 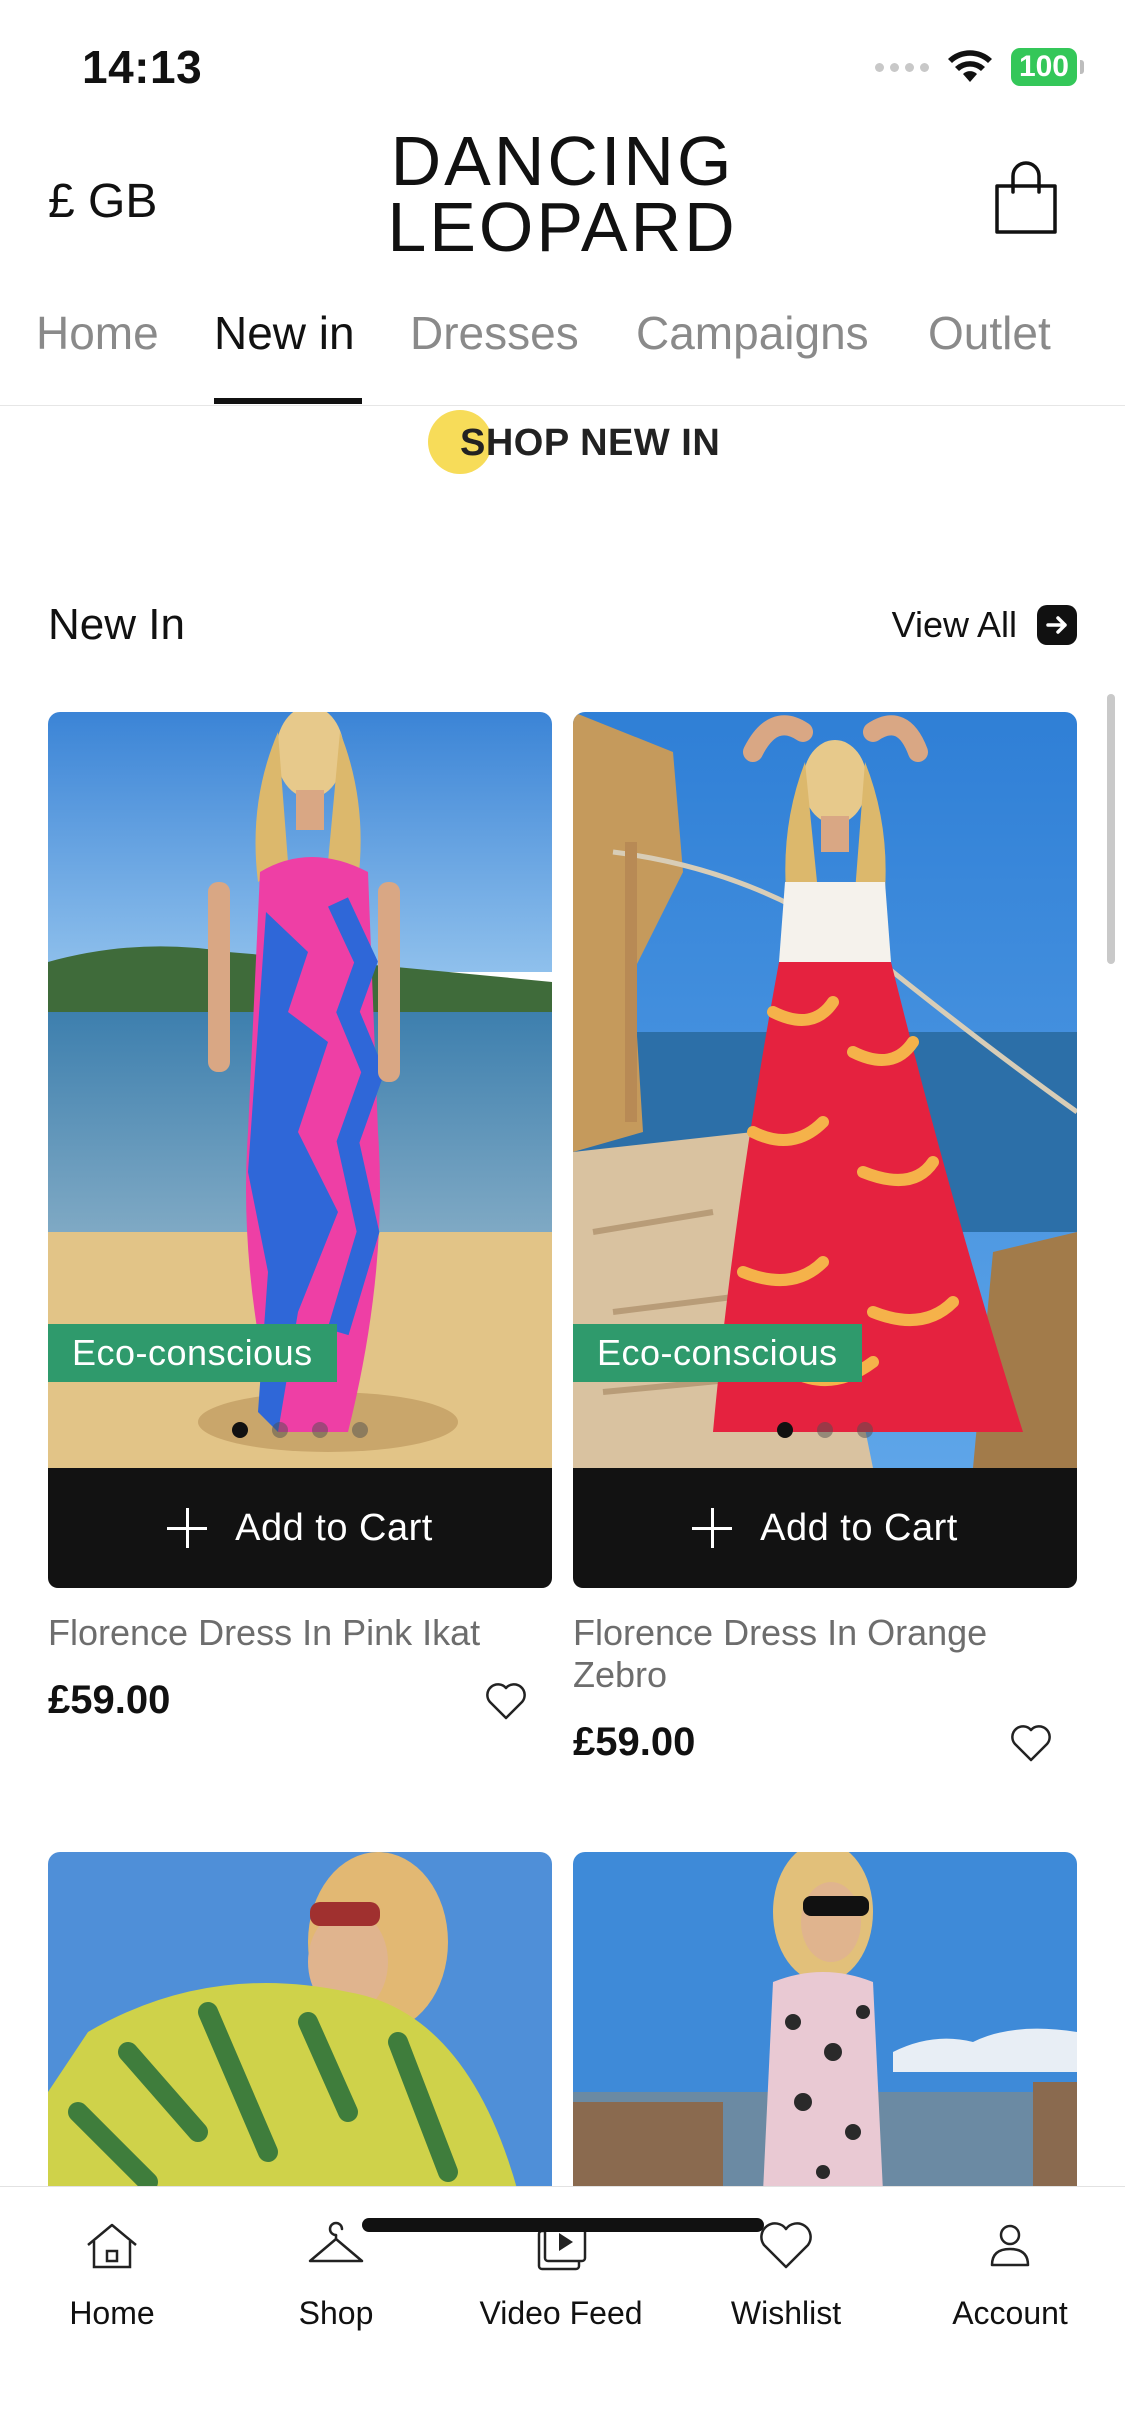 What do you see at coordinates (1010, 2313) in the screenshot?
I see `bottom-tab-label: Account` at bounding box center [1010, 2313].